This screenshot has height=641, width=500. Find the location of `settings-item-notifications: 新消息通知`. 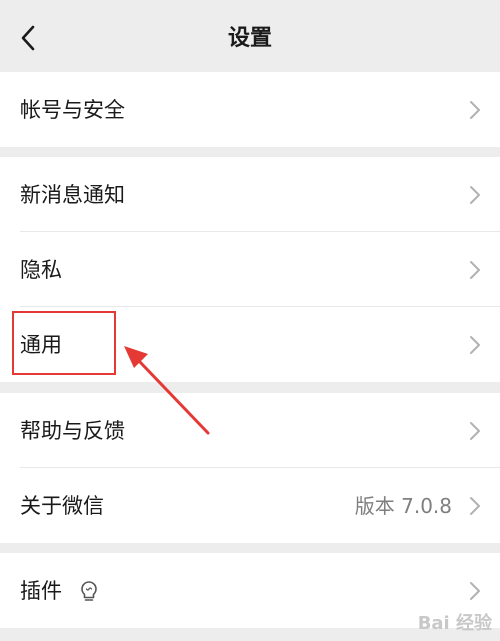

settings-item-notifications: 新消息通知 is located at coordinates (250, 194).